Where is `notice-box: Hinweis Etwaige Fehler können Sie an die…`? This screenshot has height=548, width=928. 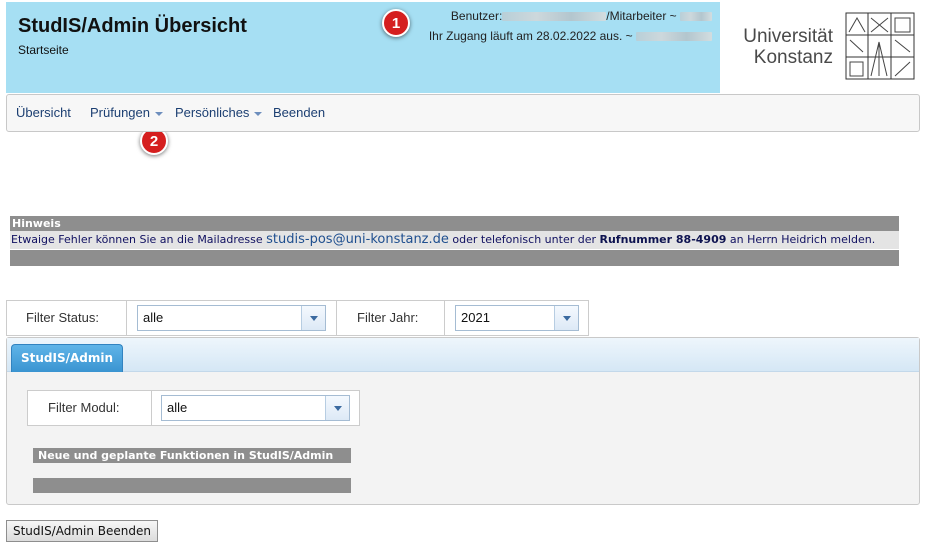 notice-box: Hinweis Etwaige Fehler können Sie an die… is located at coordinates (454, 241).